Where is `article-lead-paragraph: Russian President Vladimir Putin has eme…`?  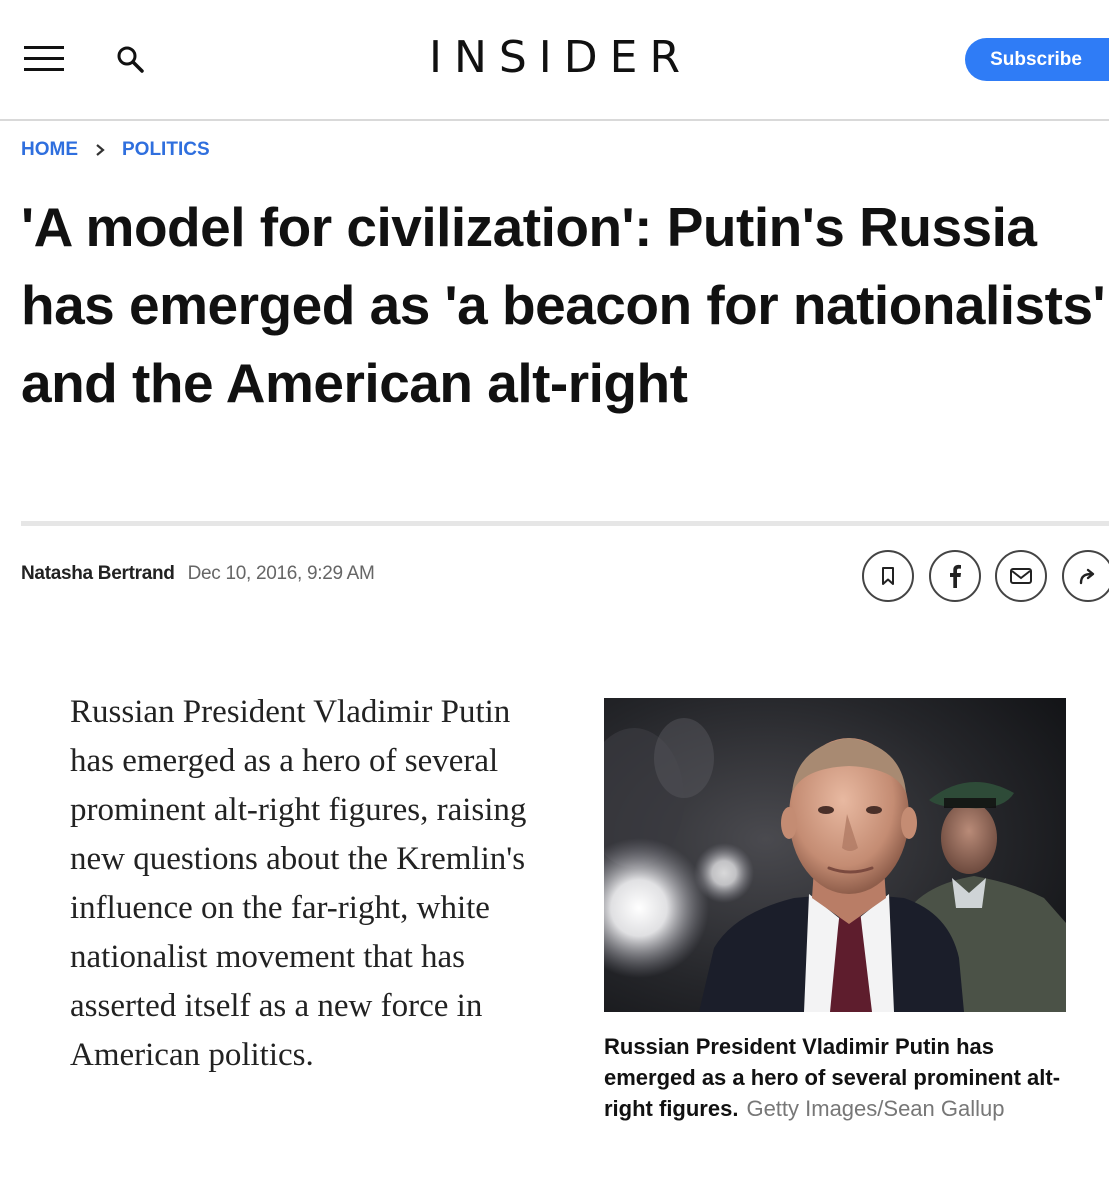 article-lead-paragraph: Russian President Vladimir Putin has eme… is located at coordinates (298, 883).